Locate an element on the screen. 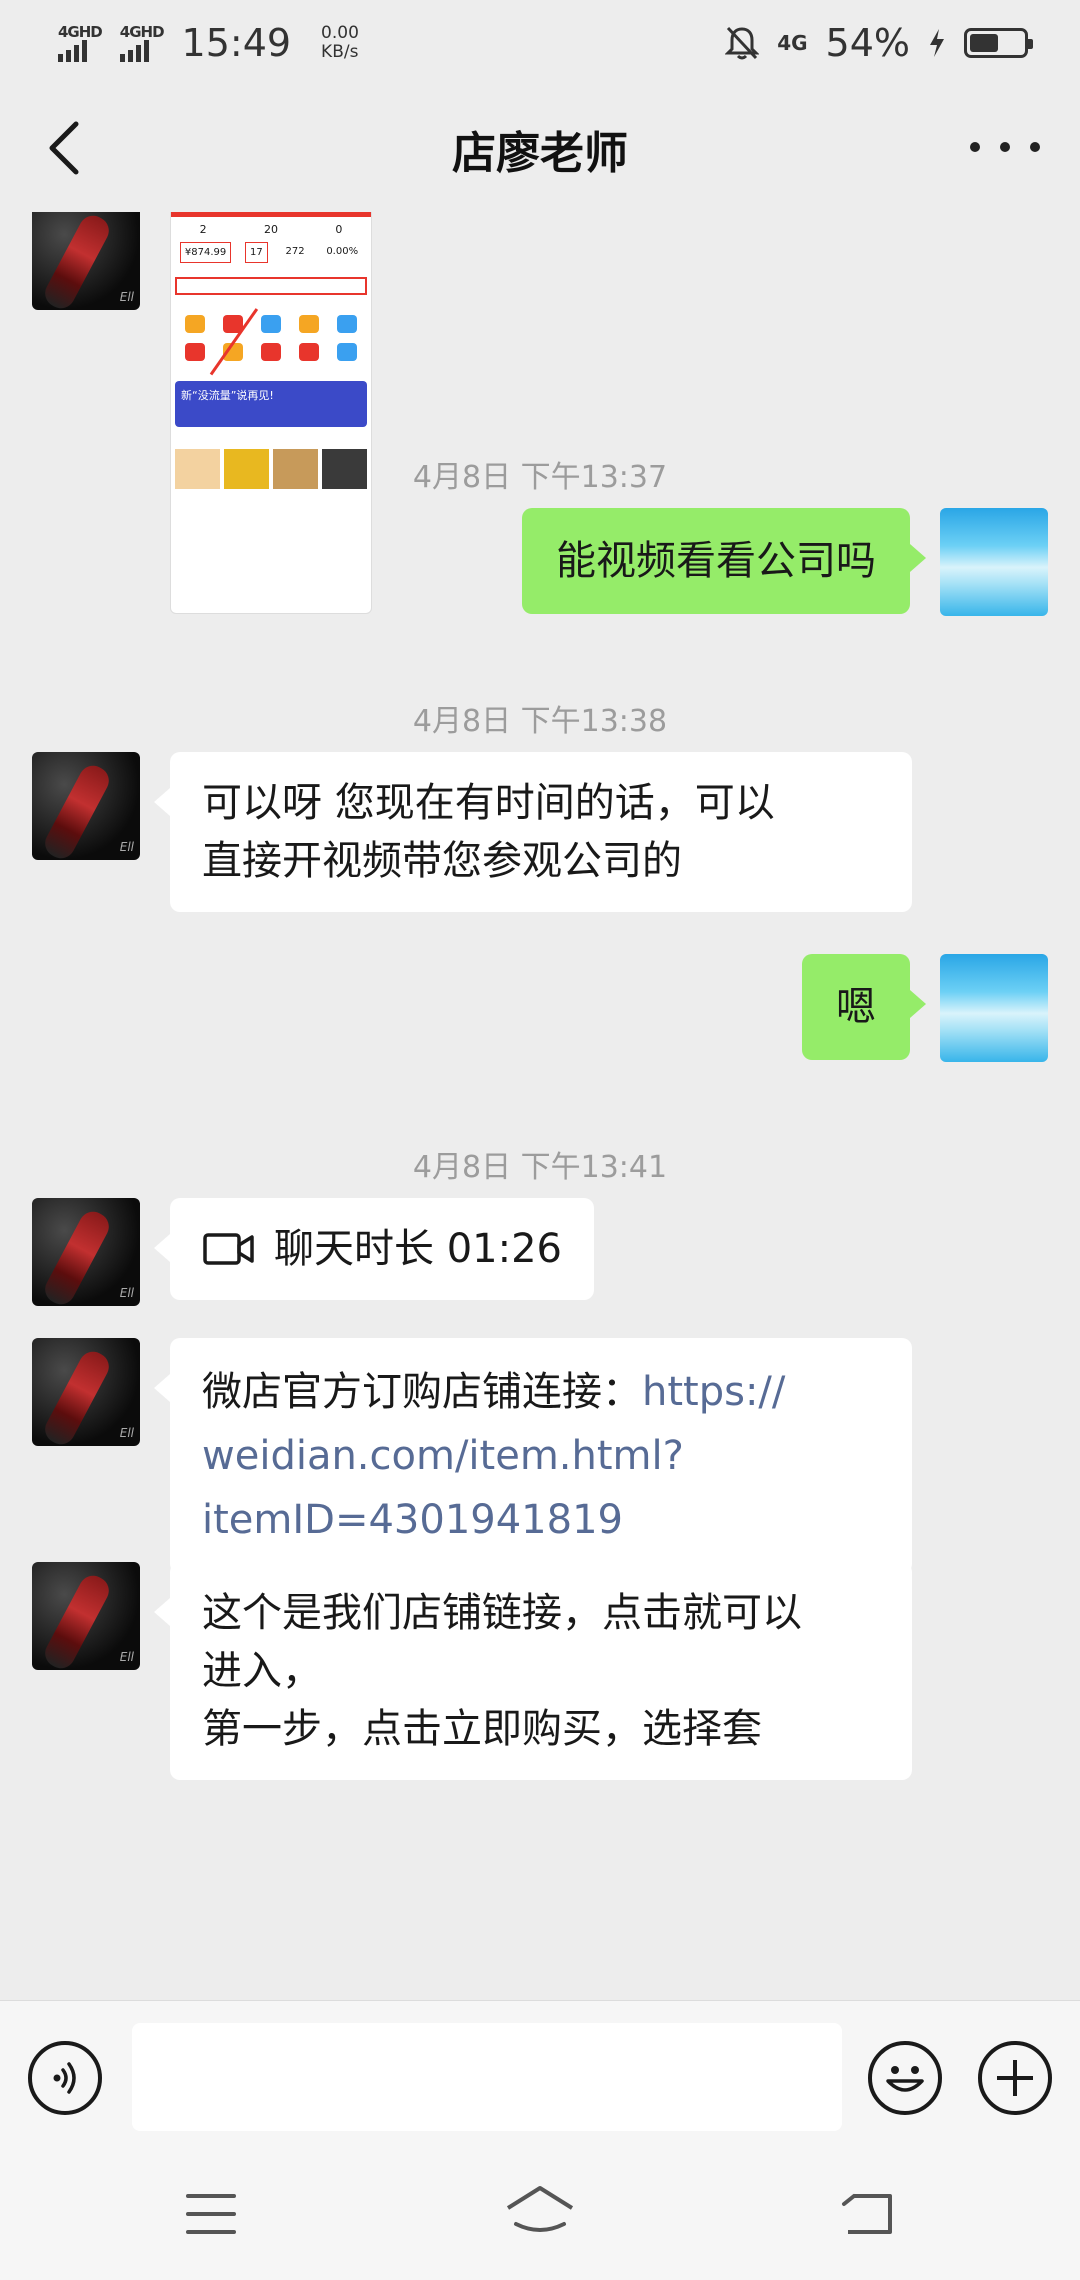 This screenshot has height=2280, width=1080. thumb-boxes: ¥874.99 17 272 0.00% is located at coordinates (271, 252).